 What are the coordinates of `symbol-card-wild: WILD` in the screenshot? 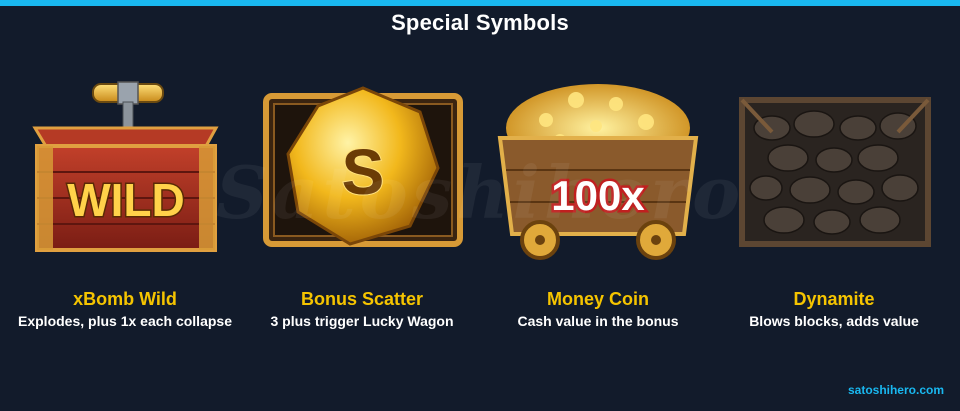 It's located at (125, 166).